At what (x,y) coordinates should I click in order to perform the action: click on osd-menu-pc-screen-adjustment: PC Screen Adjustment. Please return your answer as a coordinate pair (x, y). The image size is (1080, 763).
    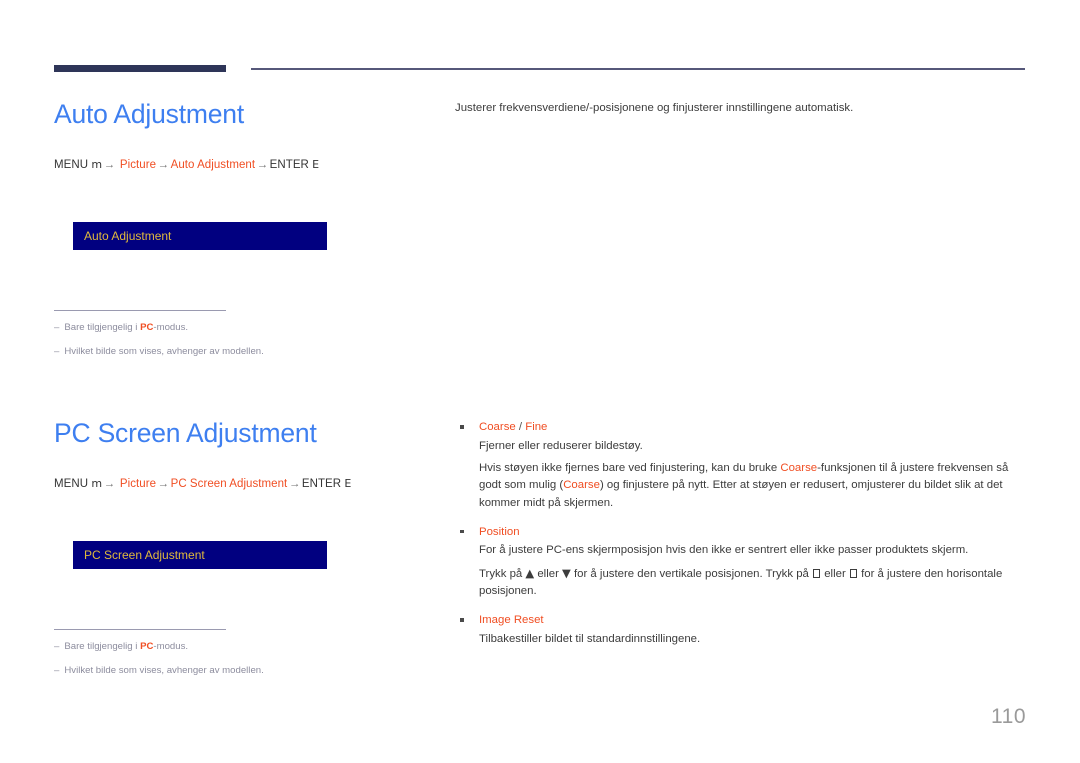
    Looking at the image, I should click on (200, 555).